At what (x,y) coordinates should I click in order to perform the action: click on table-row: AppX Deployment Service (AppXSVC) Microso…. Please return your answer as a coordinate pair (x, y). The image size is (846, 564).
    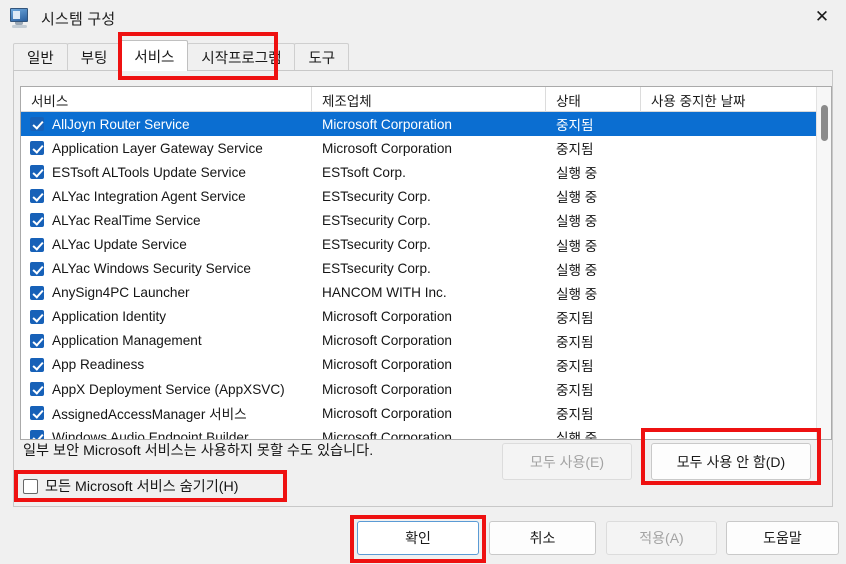
    Looking at the image, I should click on (426, 389).